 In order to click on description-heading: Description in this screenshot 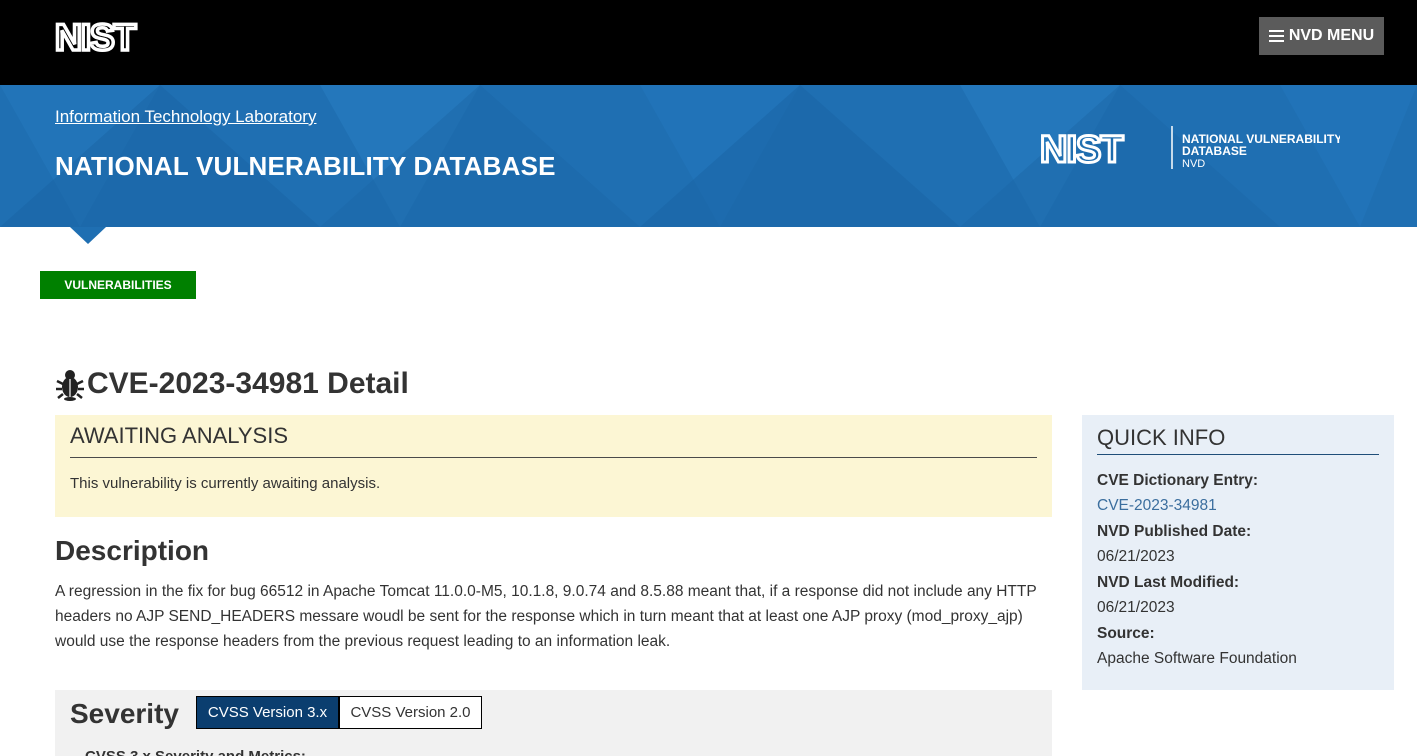, I will do `click(132, 550)`.